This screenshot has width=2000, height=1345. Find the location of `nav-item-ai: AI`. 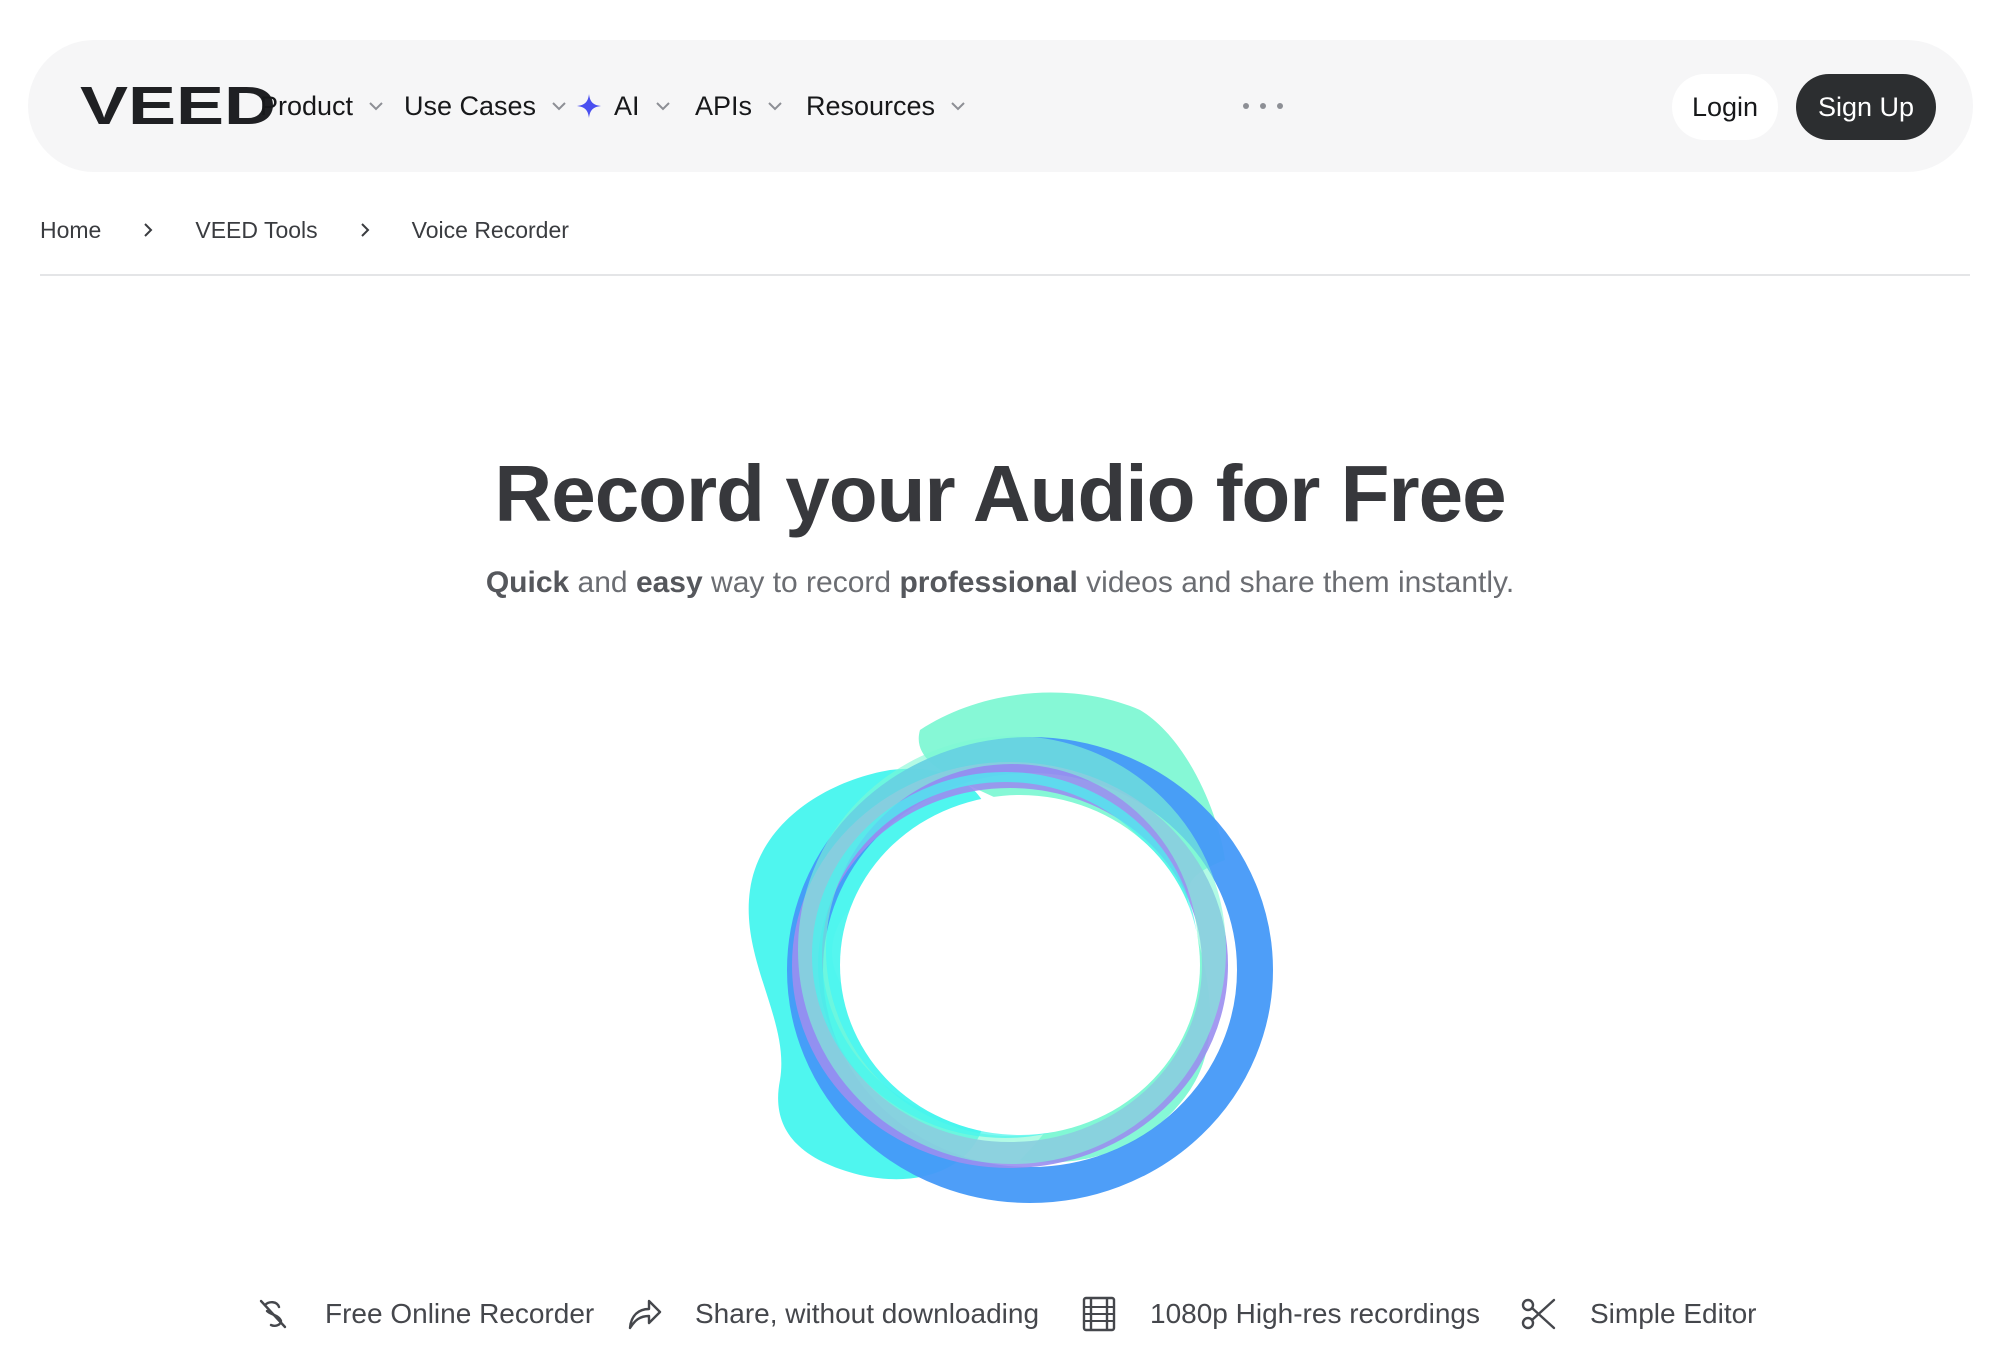

nav-item-ai: AI is located at coordinates (624, 106).